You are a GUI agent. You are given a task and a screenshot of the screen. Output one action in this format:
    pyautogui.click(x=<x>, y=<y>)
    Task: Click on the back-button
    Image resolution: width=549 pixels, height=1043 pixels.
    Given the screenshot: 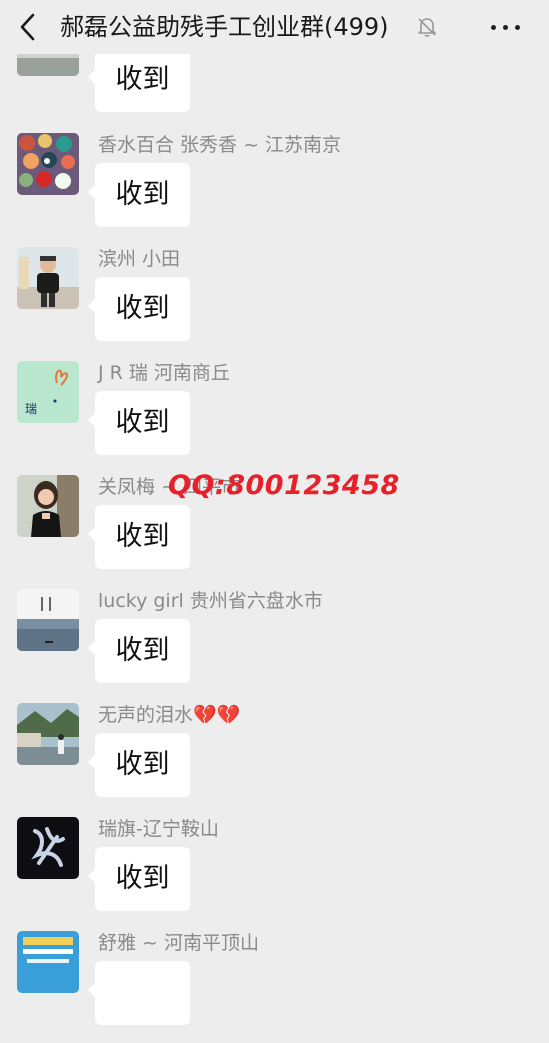 What is the action you would take?
    pyautogui.click(x=28, y=27)
    